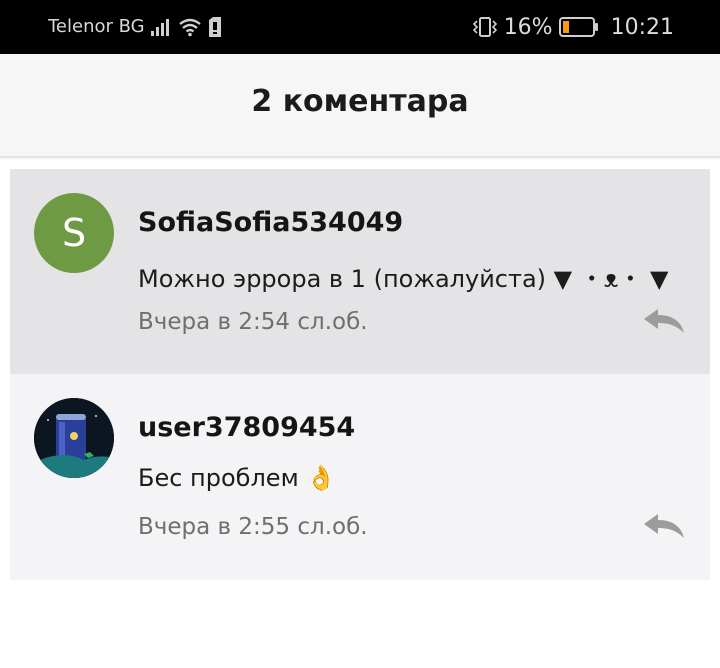 The width and height of the screenshot is (720, 668). What do you see at coordinates (403, 279) in the screenshot?
I see `comment-text: Можно эррора в 1 (пожалуйста) ▼ ・ᴥ・ ▼` at bounding box center [403, 279].